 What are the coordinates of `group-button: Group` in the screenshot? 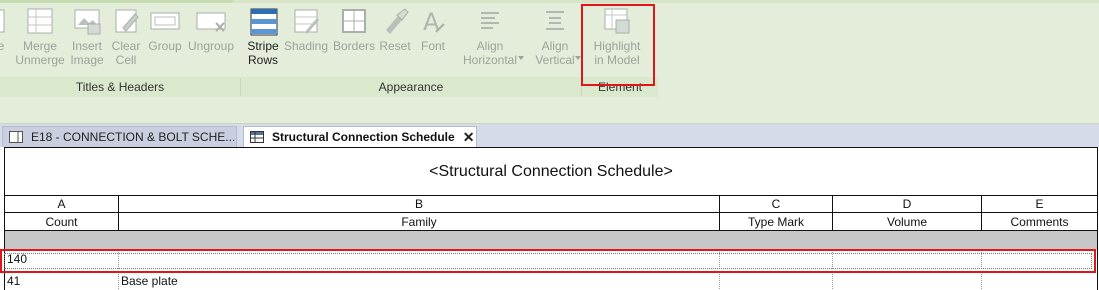 It's located at (165, 29).